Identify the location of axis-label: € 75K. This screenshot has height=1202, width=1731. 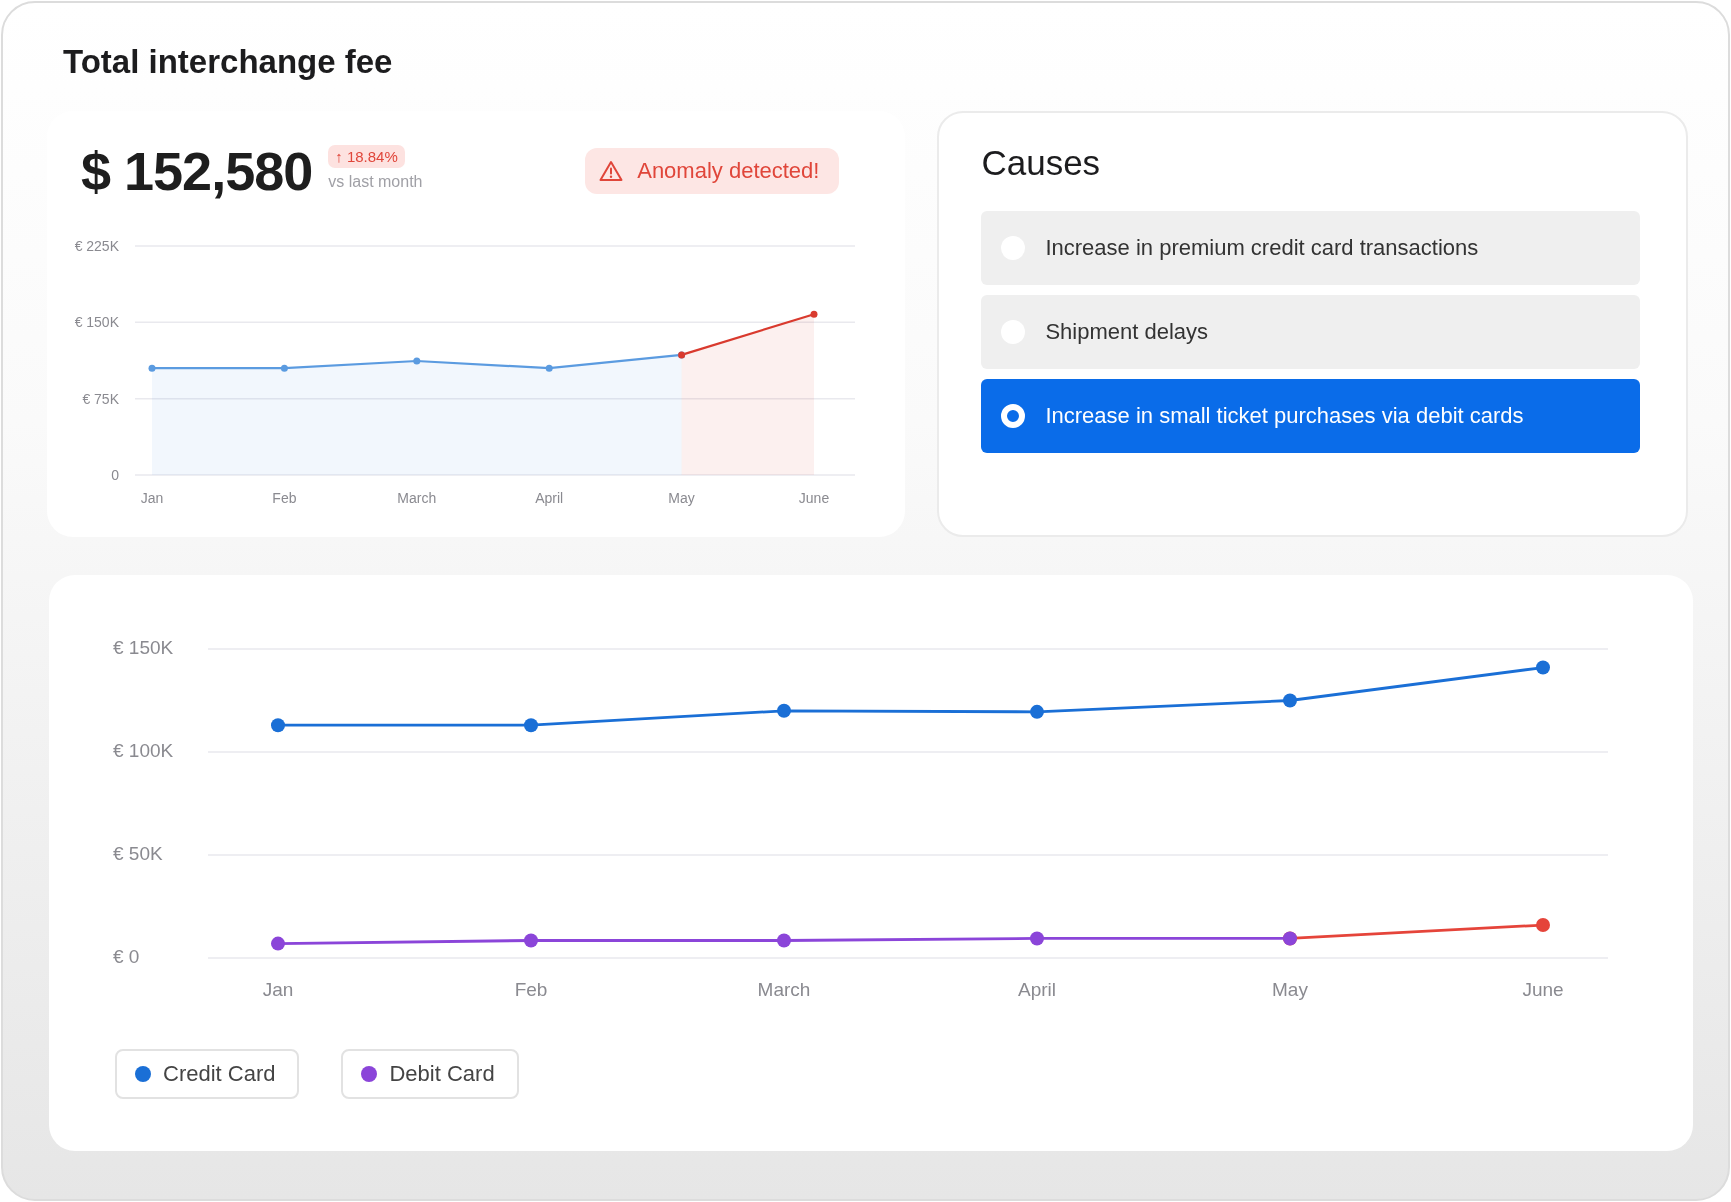
(100, 398).